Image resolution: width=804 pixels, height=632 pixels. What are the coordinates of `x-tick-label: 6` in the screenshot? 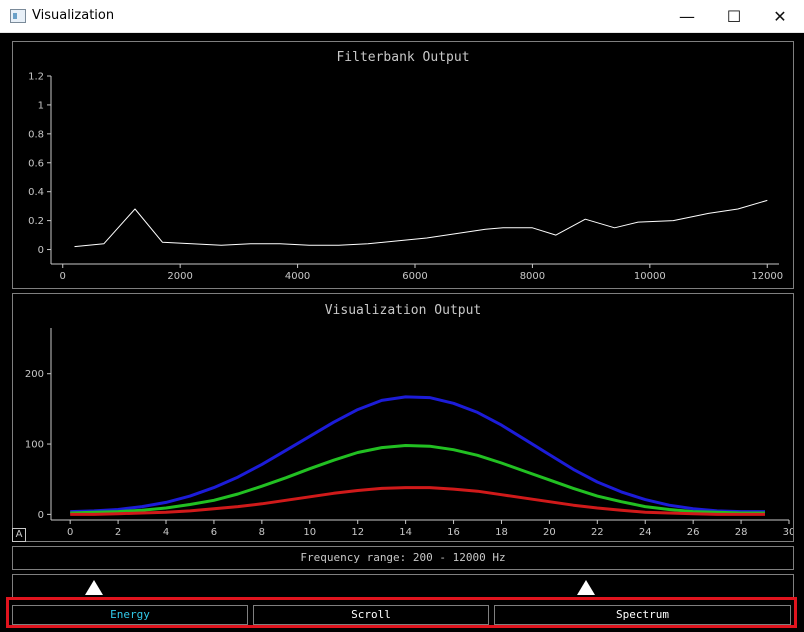 It's located at (214, 532).